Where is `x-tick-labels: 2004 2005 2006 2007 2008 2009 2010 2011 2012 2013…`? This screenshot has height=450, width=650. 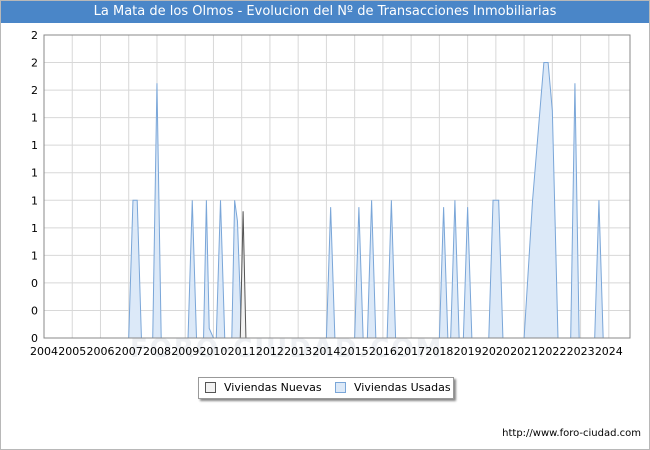
x-tick-labels: 2004 2005 2006 2007 2008 2009 2010 2011 2012 2013… is located at coordinates (326, 351).